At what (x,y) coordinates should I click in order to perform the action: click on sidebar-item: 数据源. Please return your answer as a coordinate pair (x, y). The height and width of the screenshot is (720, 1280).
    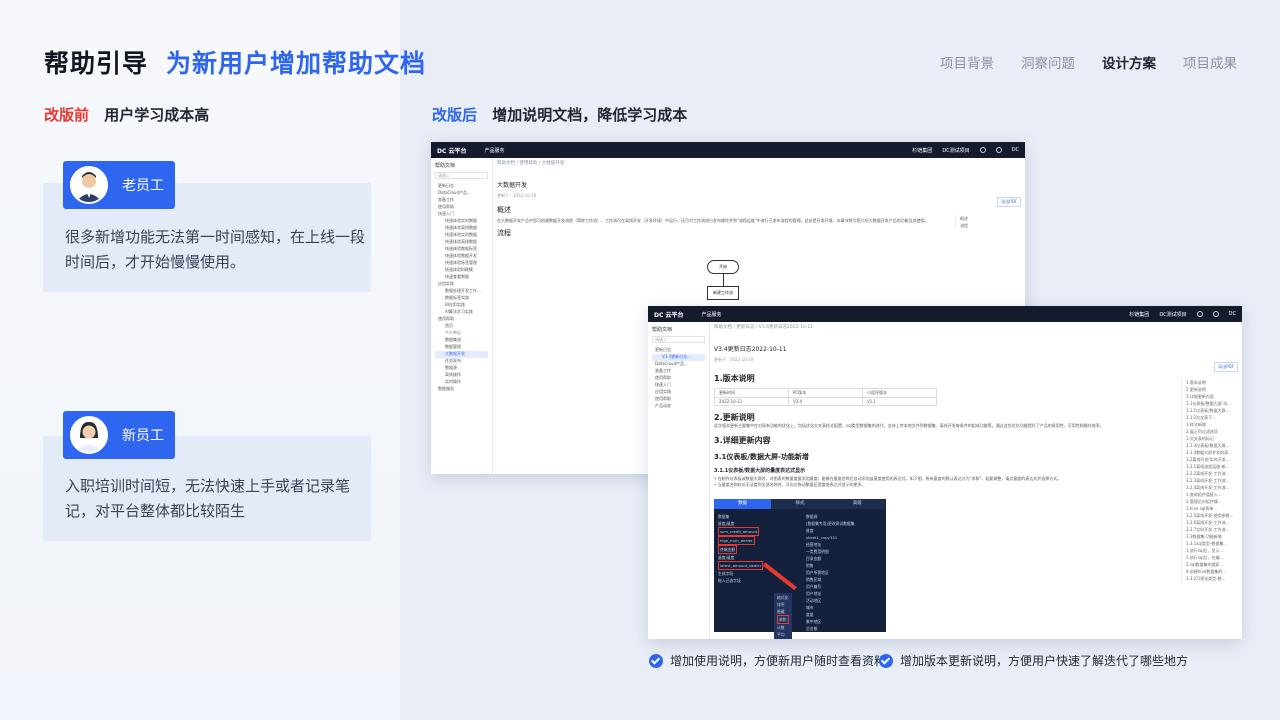
    Looking at the image, I should click on (461, 368).